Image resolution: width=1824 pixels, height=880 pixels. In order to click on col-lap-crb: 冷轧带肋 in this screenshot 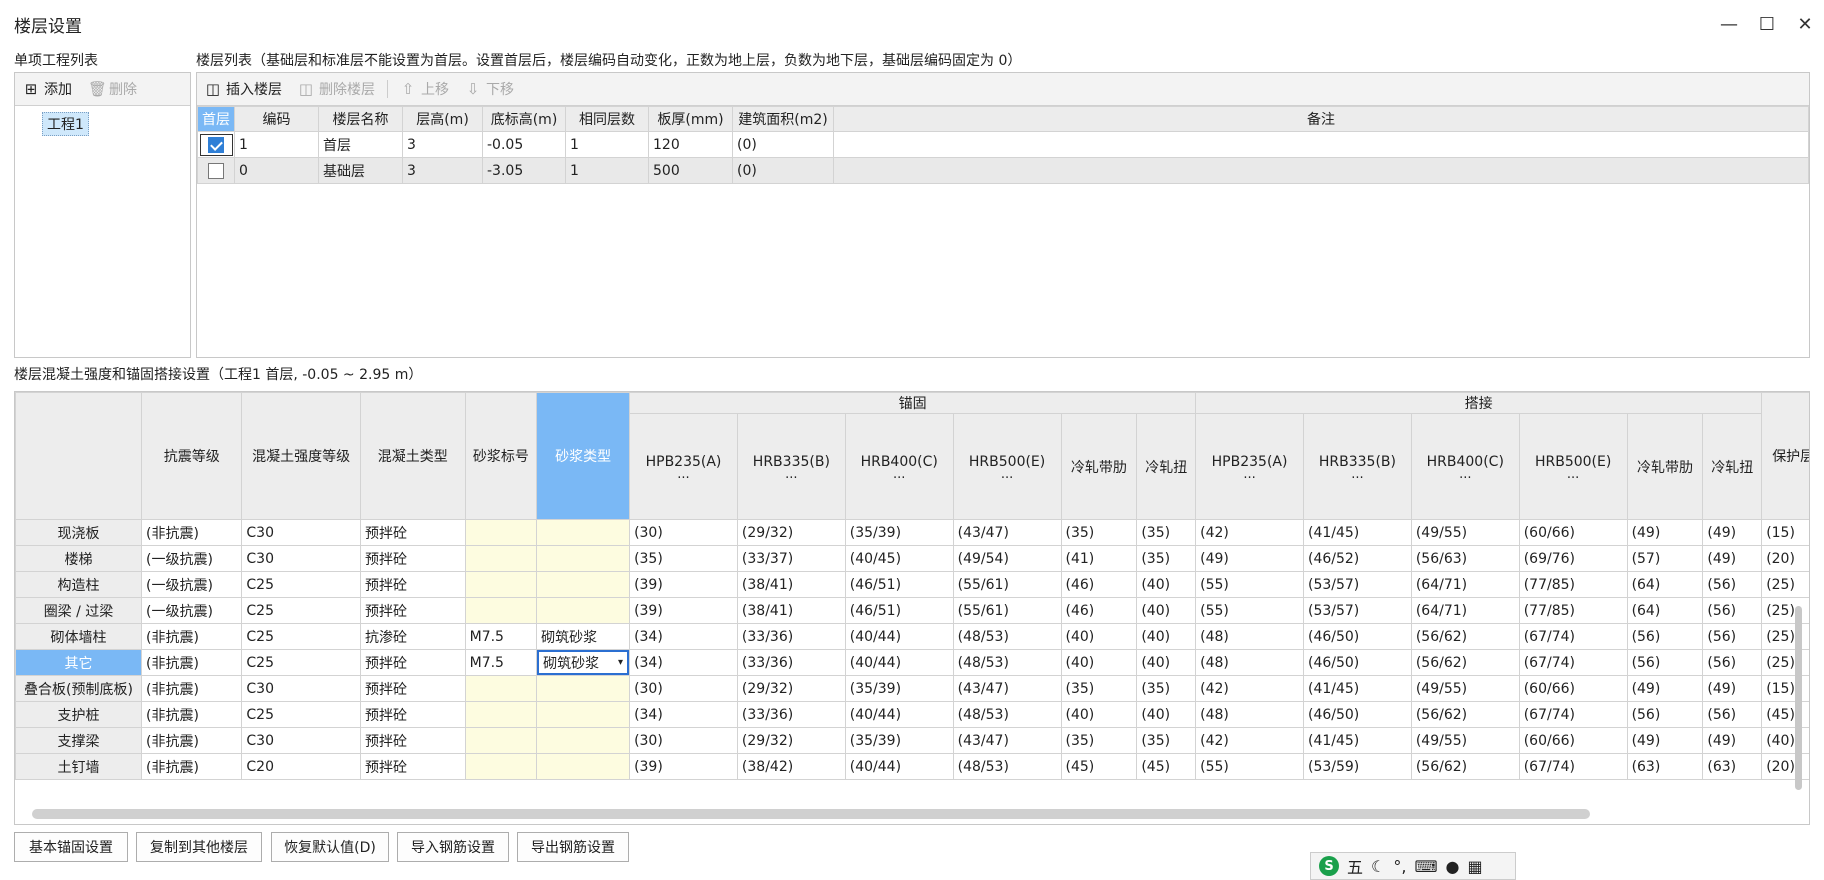, I will do `click(1665, 466)`.